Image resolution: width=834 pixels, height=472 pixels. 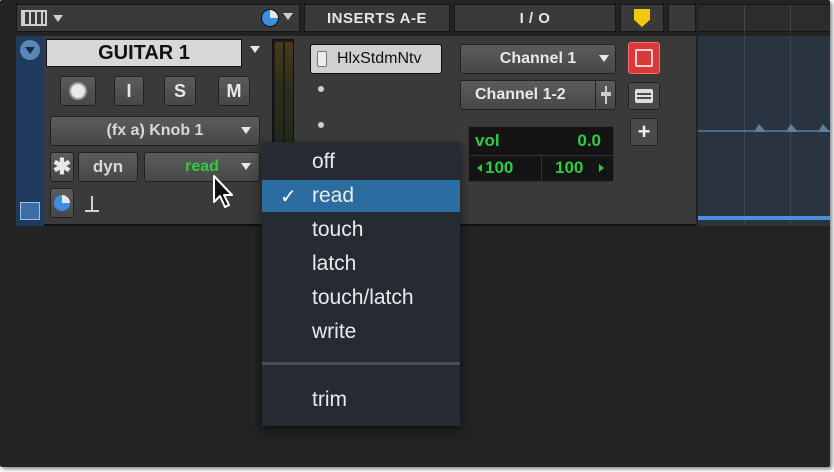 I want to click on track-name: GUITAR 1, so click(x=144, y=52).